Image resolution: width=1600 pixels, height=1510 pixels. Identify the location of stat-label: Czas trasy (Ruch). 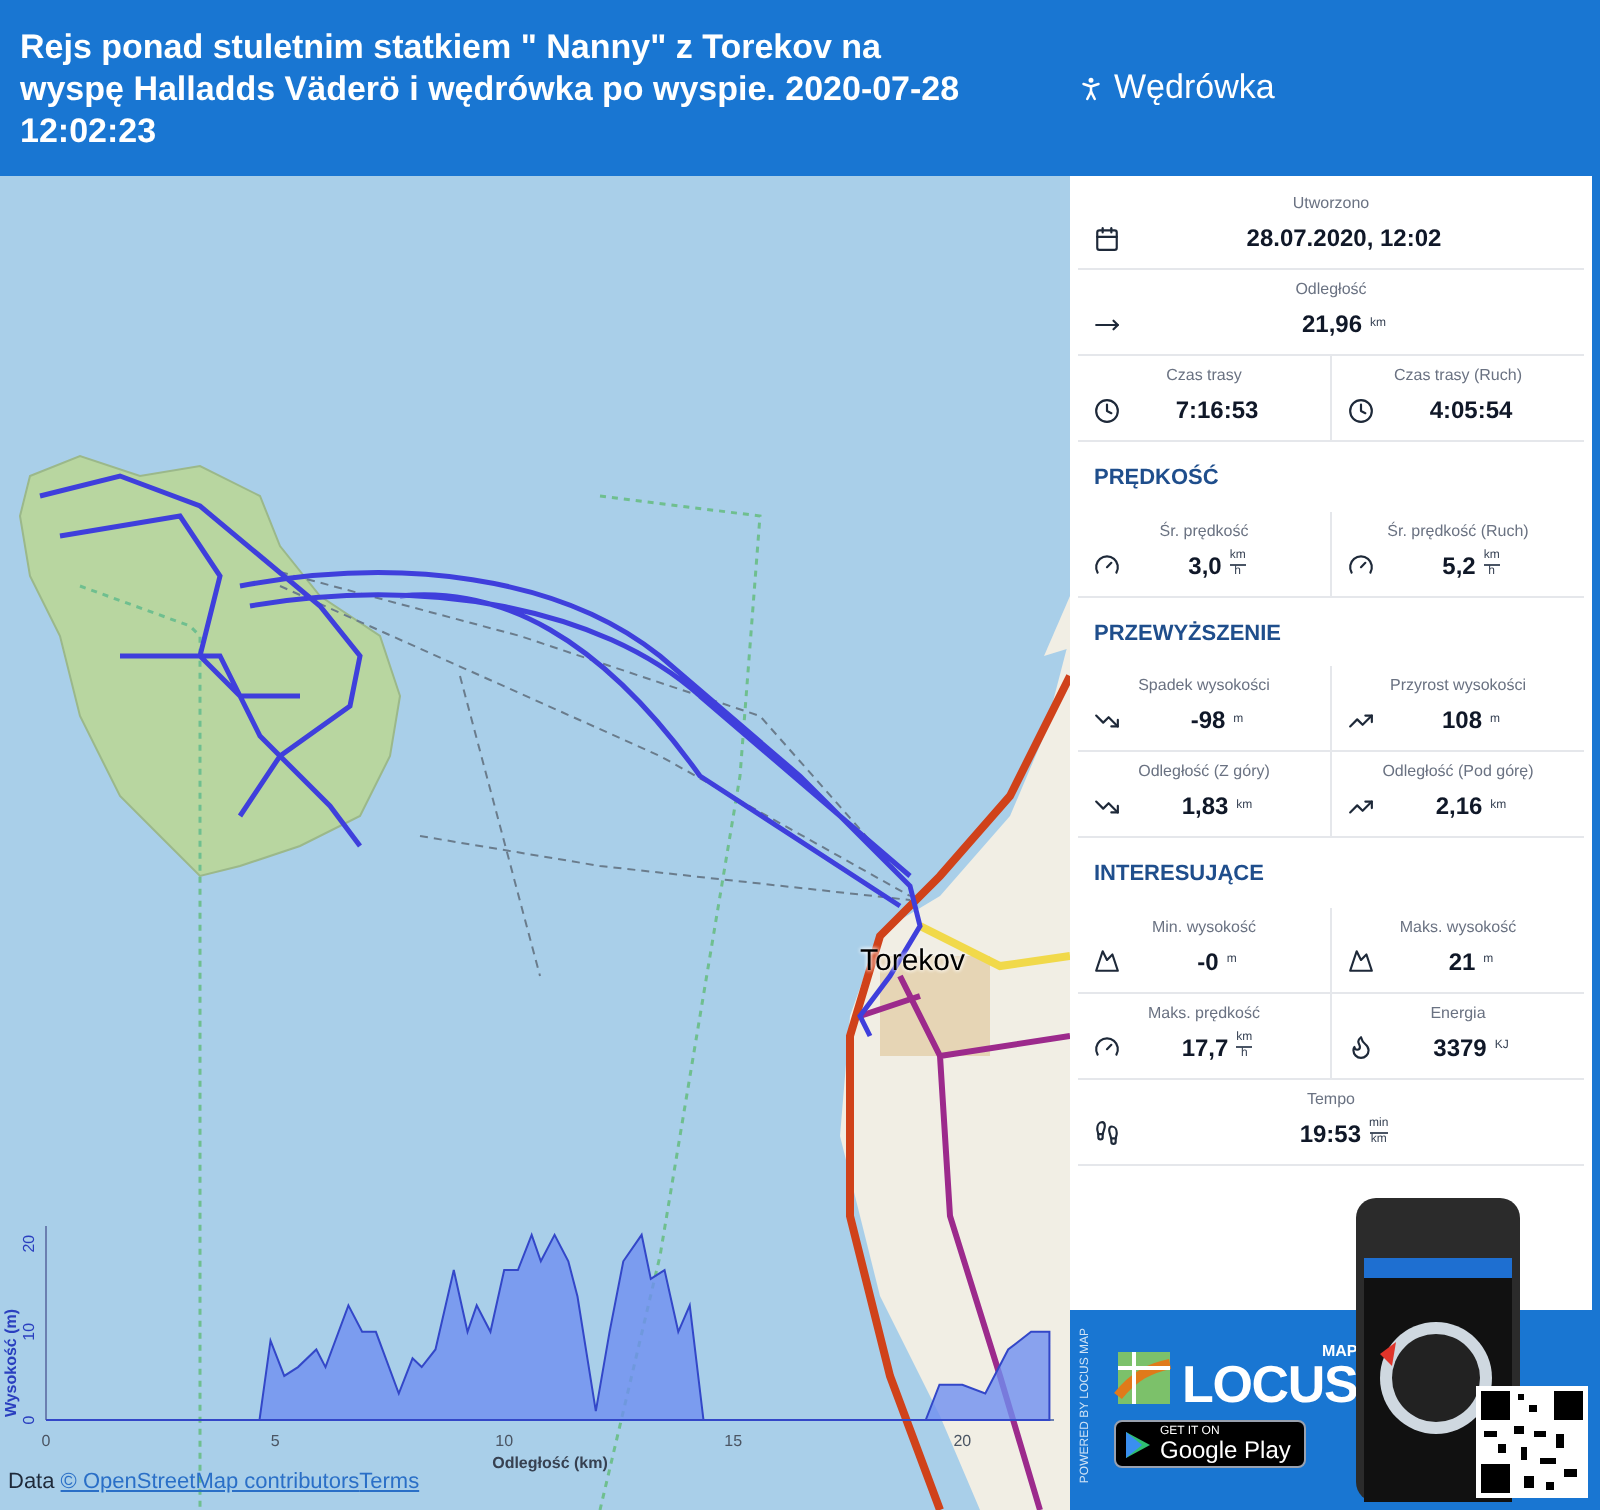
(1457, 376).